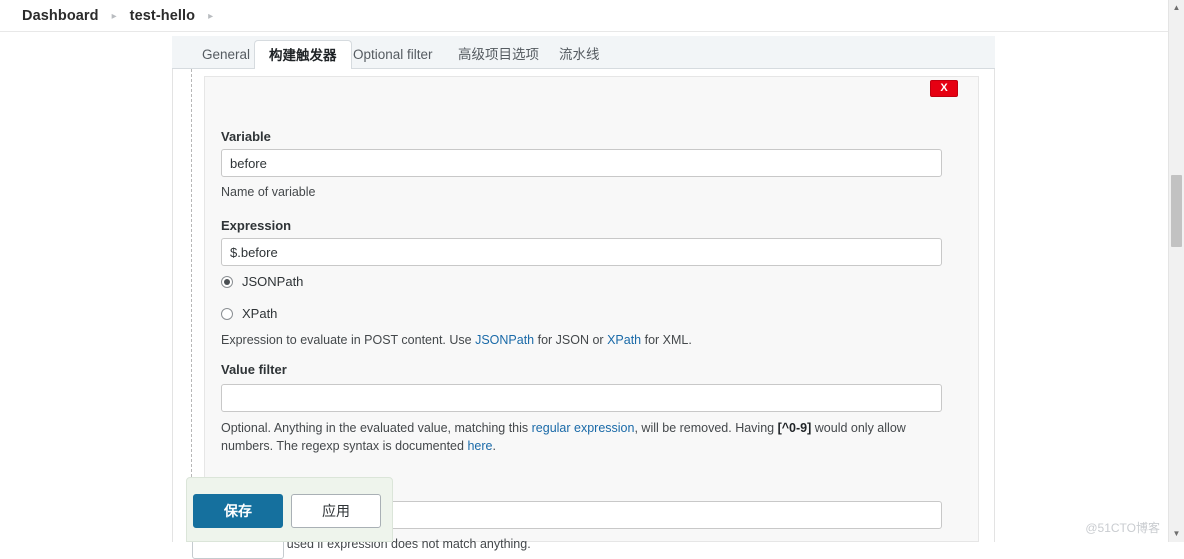  What do you see at coordinates (227, 281) in the screenshot?
I see `radio-jsonpath-icon` at bounding box center [227, 281].